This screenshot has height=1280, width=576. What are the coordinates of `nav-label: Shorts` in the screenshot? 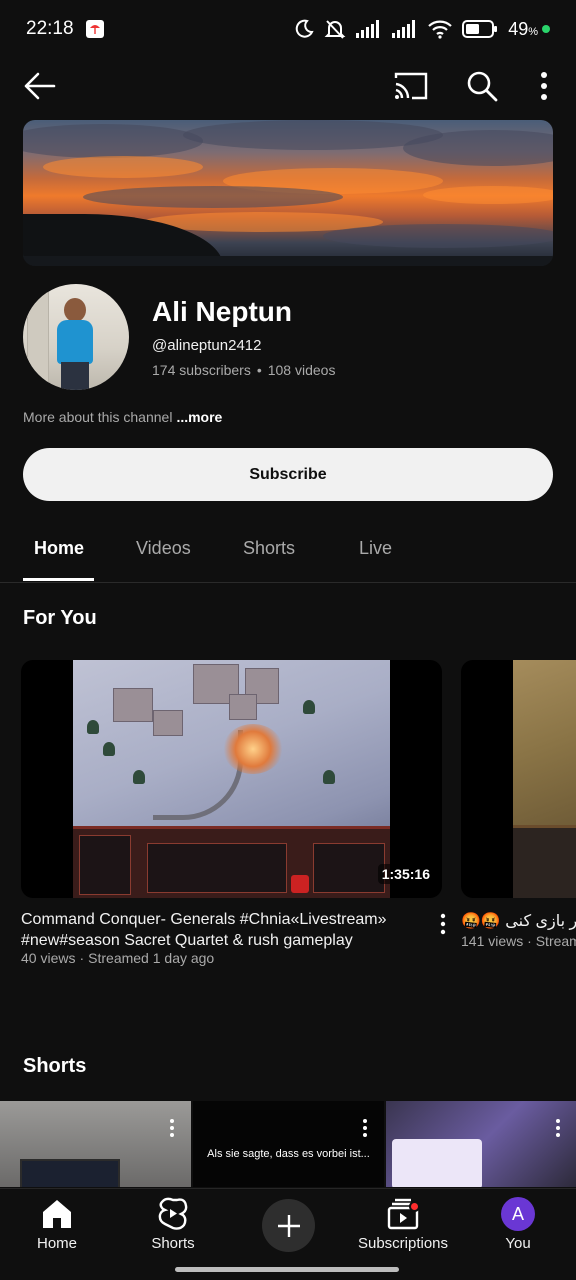 It's located at (173, 1243).